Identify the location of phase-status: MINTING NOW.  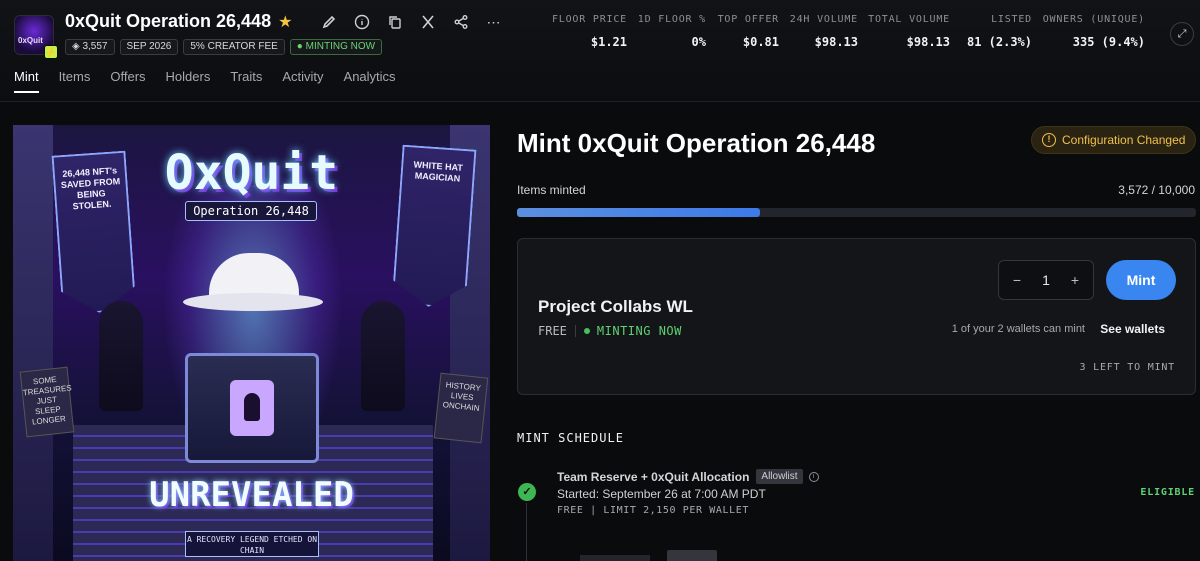
(639, 331).